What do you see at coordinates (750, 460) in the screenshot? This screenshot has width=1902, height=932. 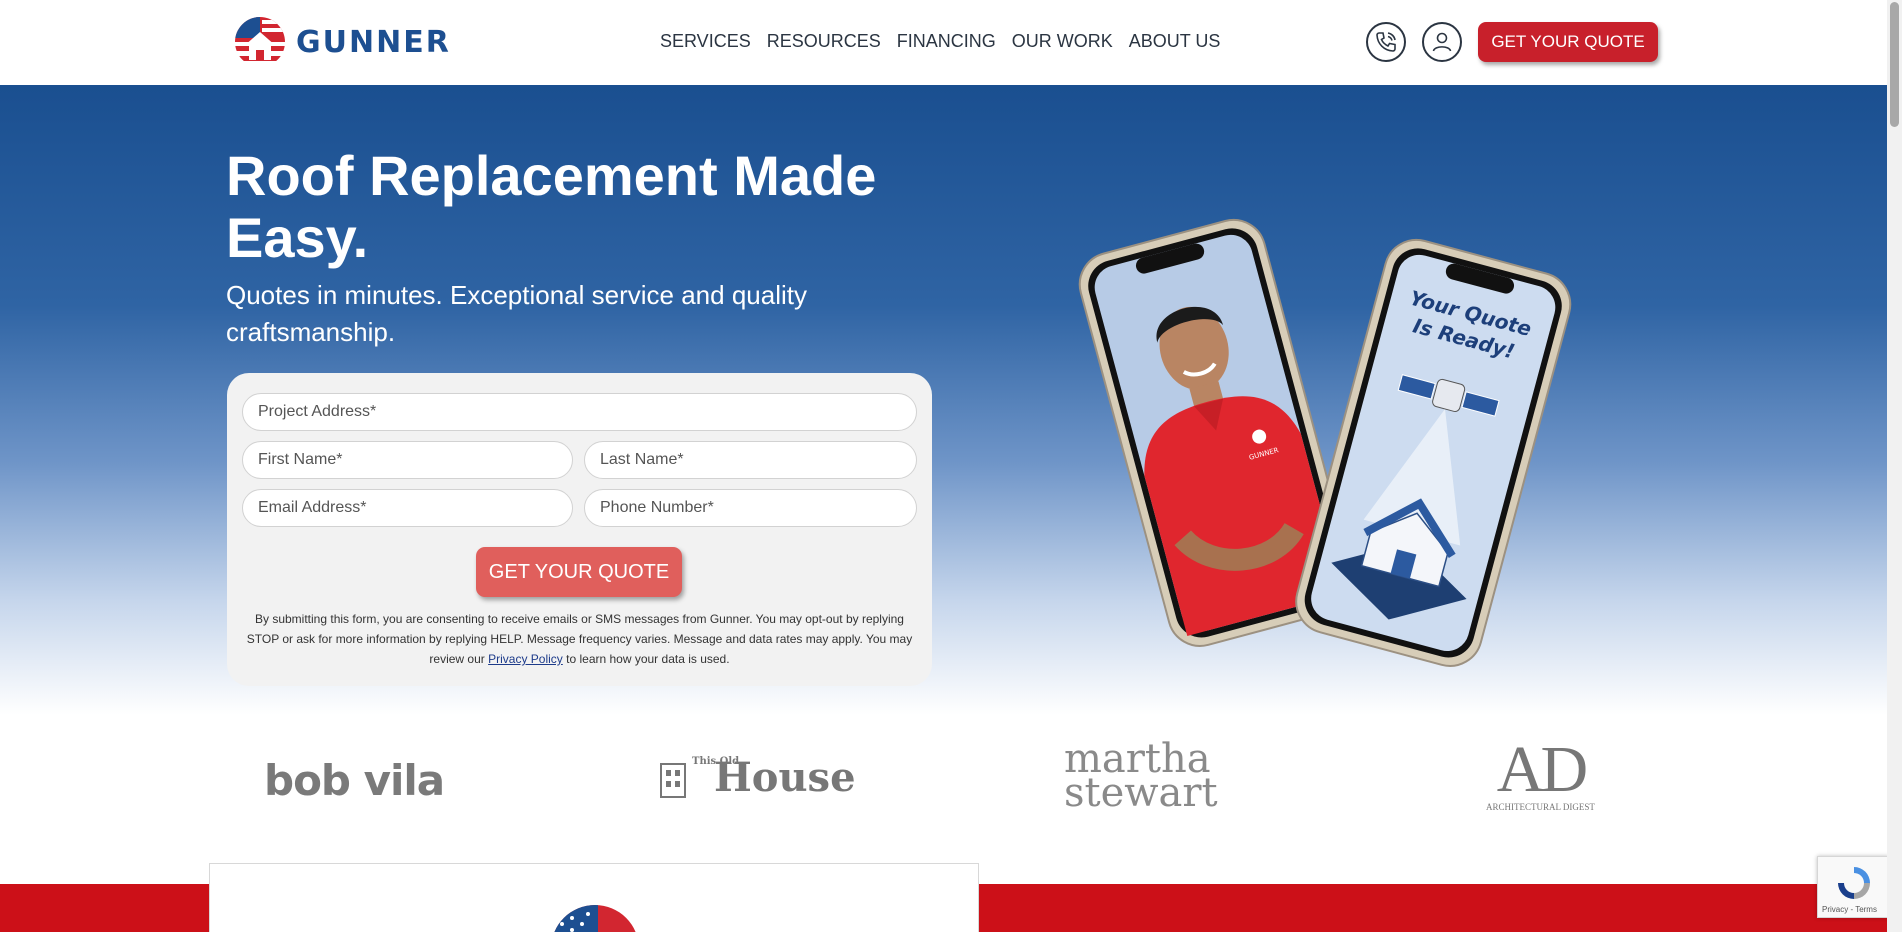 I see `last-name-input` at bounding box center [750, 460].